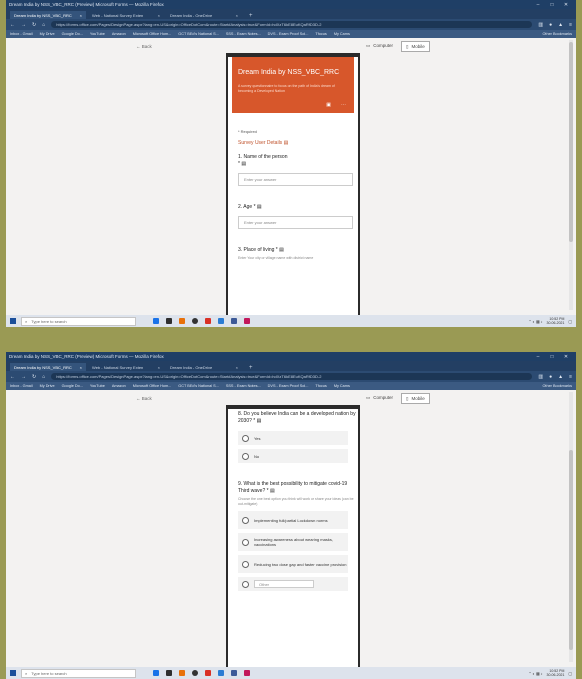 This screenshot has width=582, height=679. I want to click on library-icon: ▥, so click(540, 377).